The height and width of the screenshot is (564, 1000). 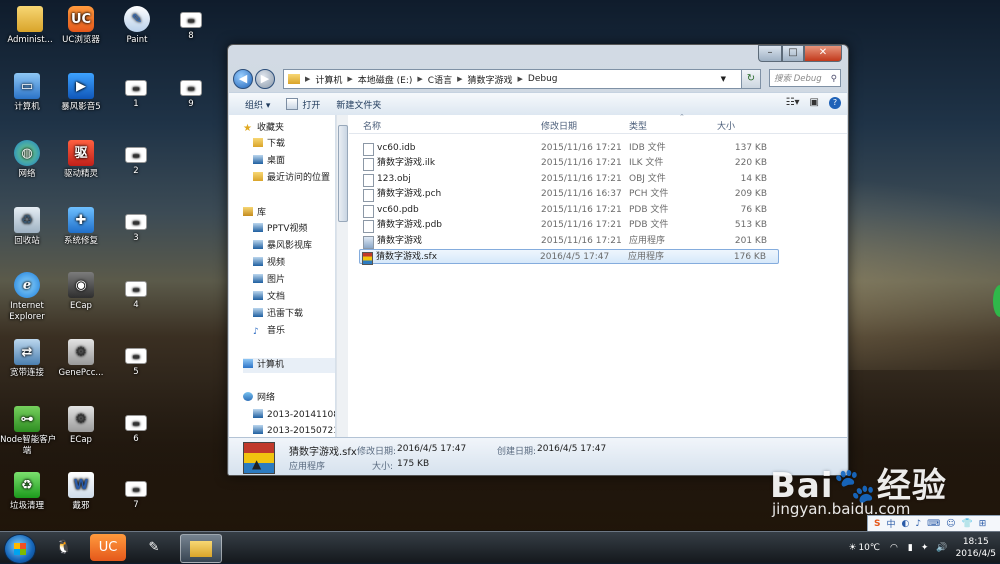 I want to click on desktop-icon-cleaner: ♻ 垃圾清理, so click(x=28, y=492).